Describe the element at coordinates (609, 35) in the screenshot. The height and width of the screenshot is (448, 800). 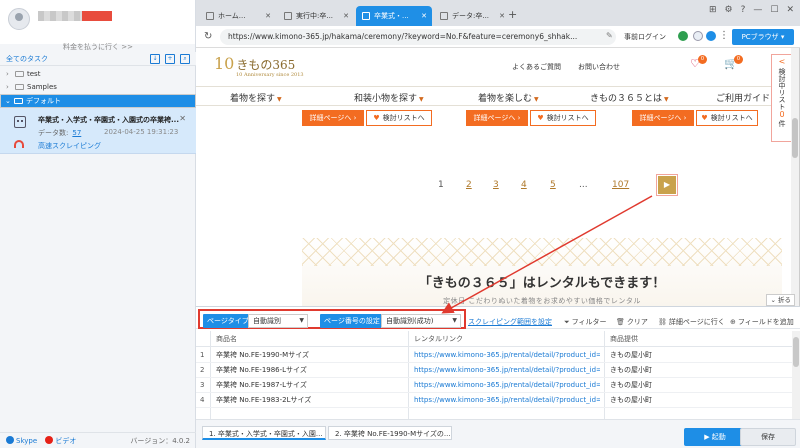
I see `edit-icon: ✎` at that location.